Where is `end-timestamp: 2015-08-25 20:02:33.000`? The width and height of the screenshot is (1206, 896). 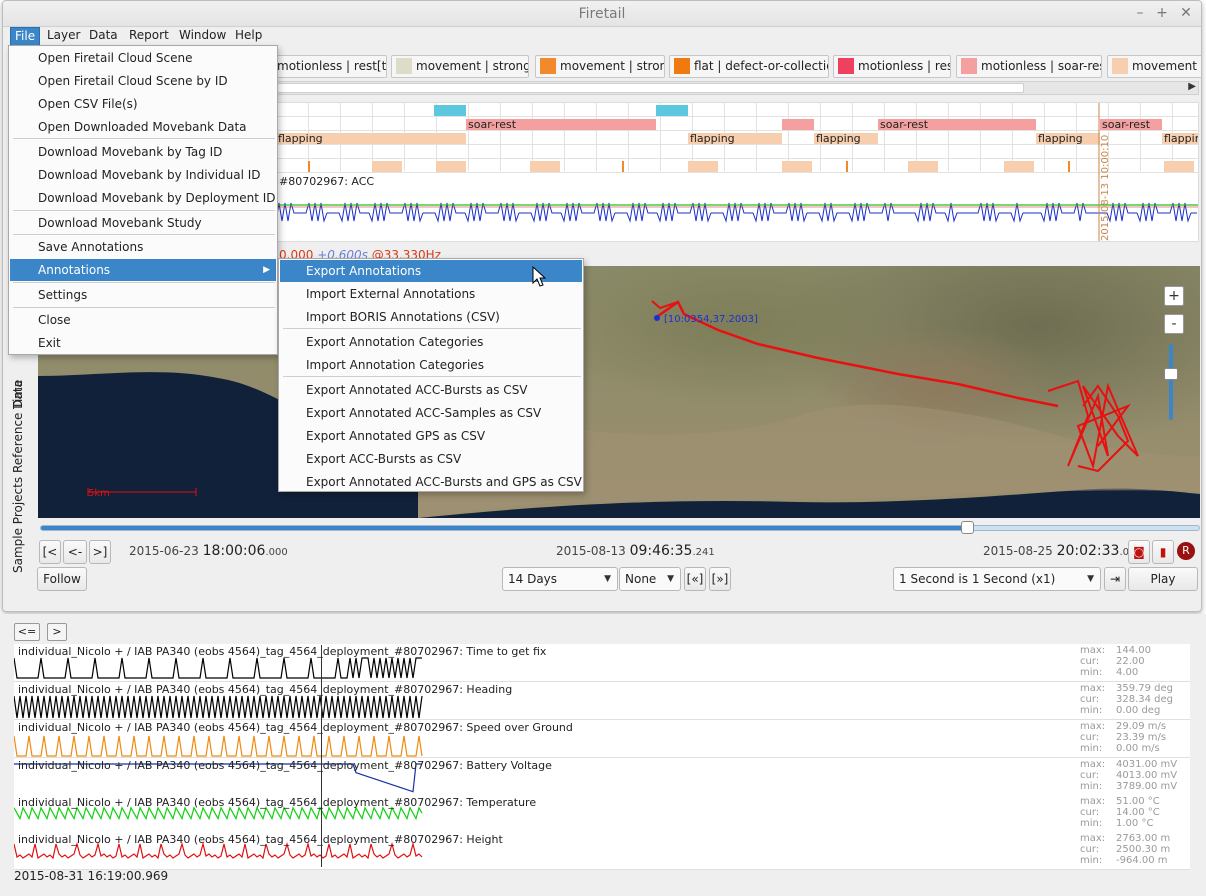 end-timestamp: 2015-08-25 20:02:33.000 is located at coordinates (1062, 551).